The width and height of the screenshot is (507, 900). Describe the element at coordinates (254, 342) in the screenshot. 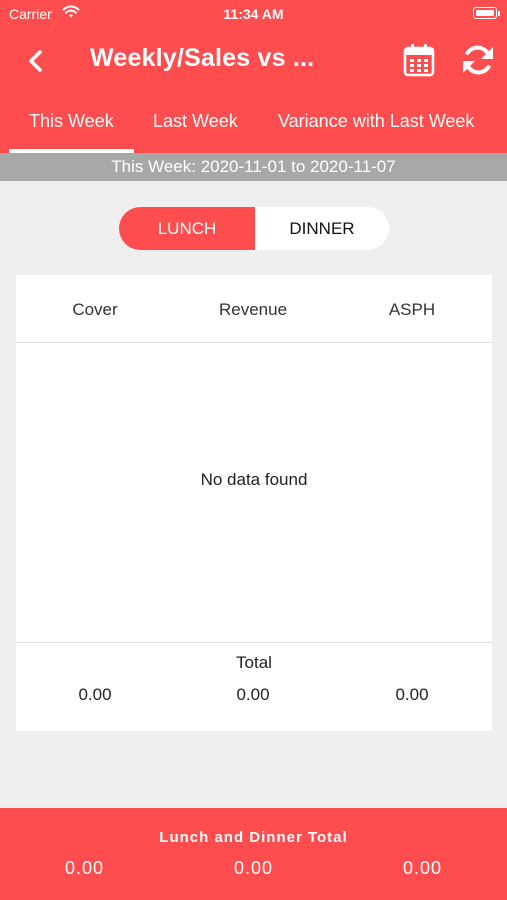

I see `header-divider` at that location.